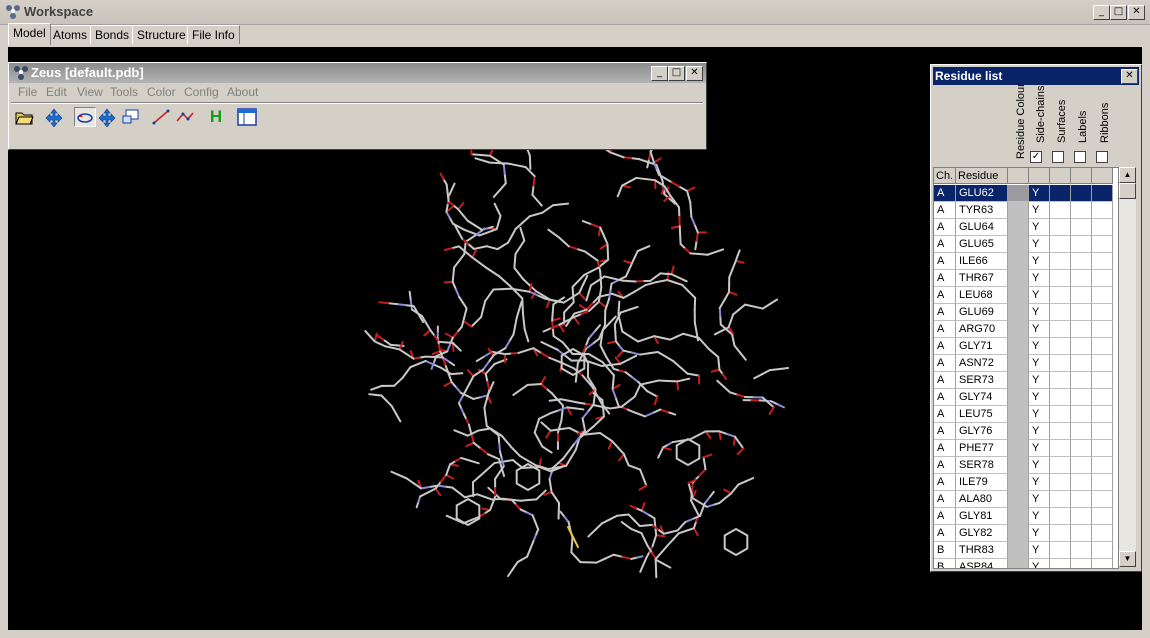  Describe the element at coordinates (1026, 533) in the screenshot. I see `table-row: A GLY82 Y` at that location.